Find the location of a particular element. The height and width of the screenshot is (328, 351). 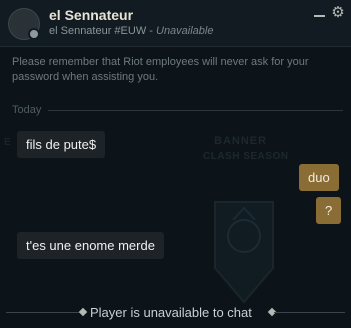

banner-title: BANNER is located at coordinates (241, 141).